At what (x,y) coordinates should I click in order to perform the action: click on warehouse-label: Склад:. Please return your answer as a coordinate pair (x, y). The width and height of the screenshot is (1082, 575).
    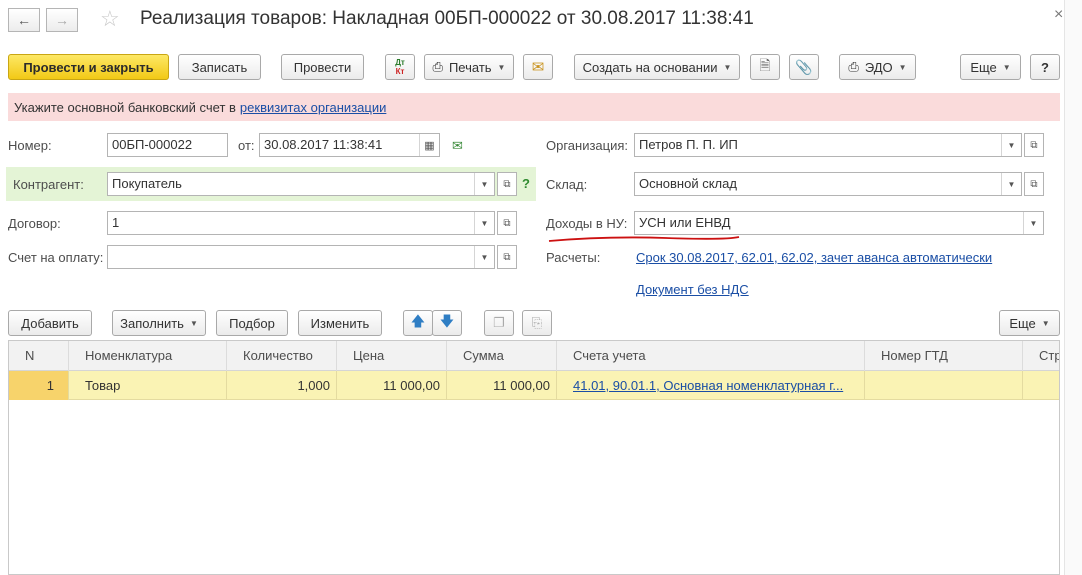
    Looking at the image, I should click on (567, 184).